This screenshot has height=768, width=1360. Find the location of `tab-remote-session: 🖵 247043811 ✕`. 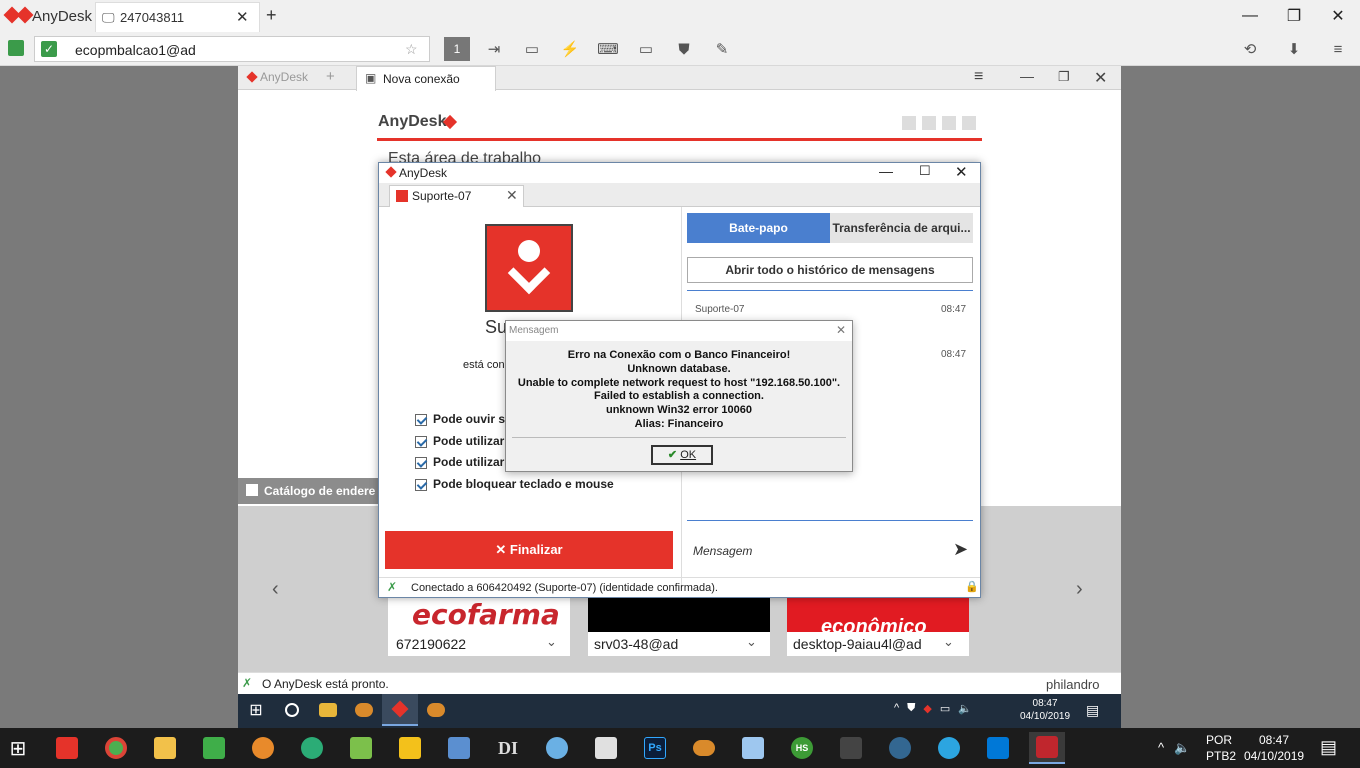

tab-remote-session: 🖵 247043811 ✕ is located at coordinates (177, 17).